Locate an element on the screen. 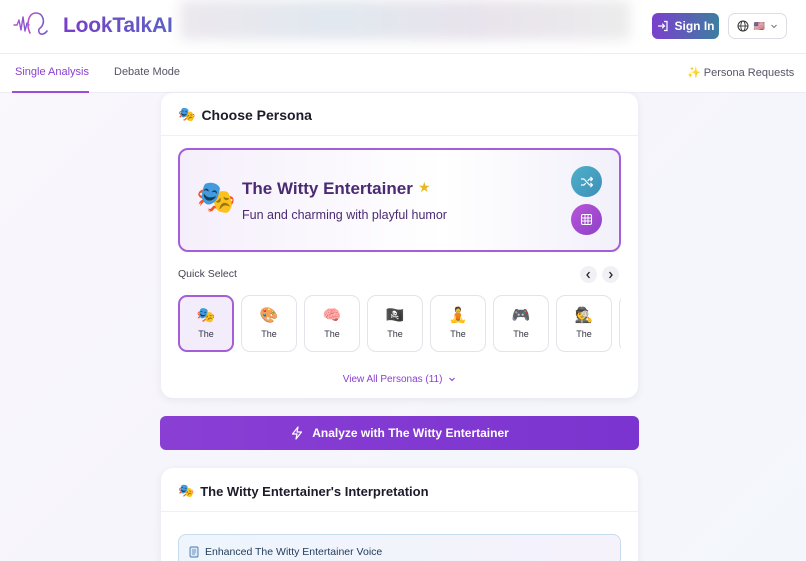 Image resolution: width=806 pixels, height=561 pixels. persona-emoji-icon: 🏴‍☠️ is located at coordinates (395, 315).